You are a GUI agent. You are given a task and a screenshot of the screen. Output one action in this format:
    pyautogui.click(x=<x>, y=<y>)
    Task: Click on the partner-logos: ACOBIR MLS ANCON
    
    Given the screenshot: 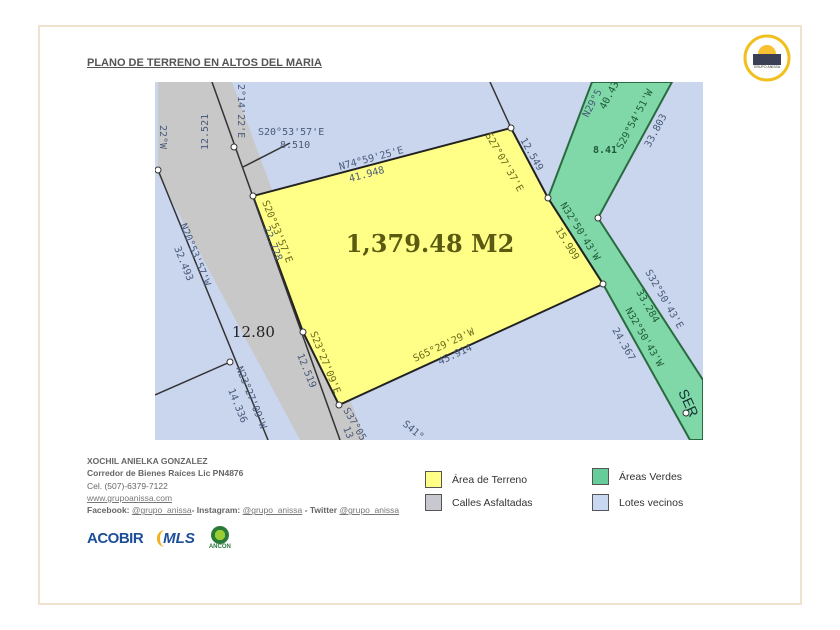 What is the action you would take?
    pyautogui.click(x=159, y=538)
    